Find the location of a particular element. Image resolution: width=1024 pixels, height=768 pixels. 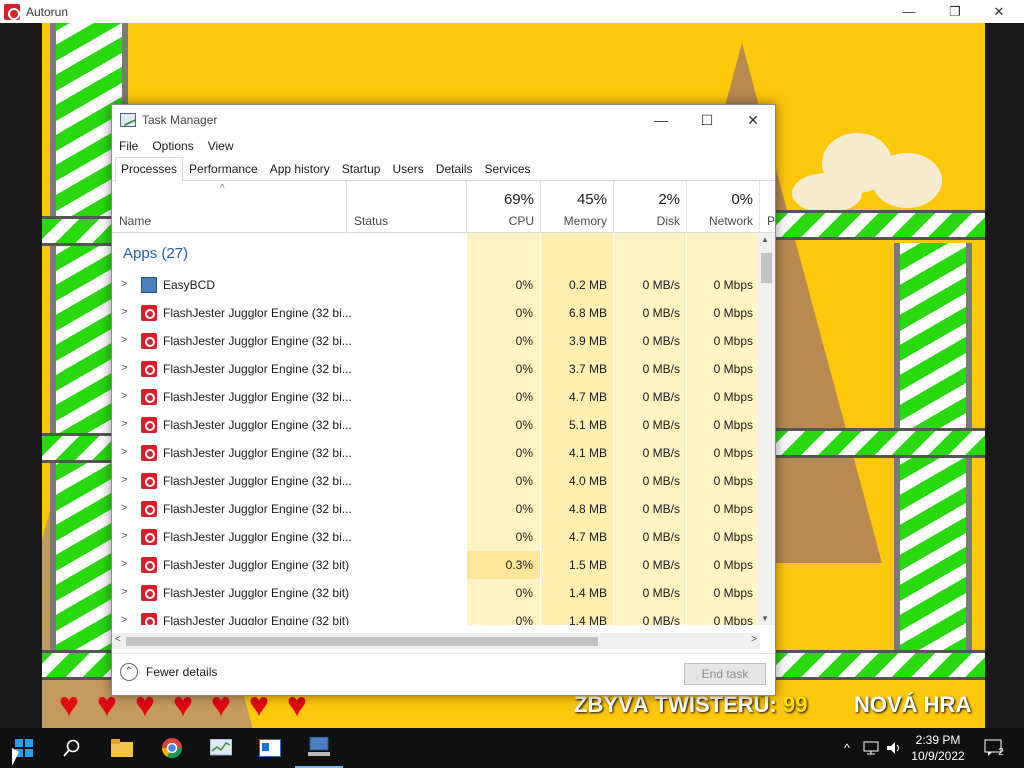

tab-services: Services is located at coordinates (508, 168).